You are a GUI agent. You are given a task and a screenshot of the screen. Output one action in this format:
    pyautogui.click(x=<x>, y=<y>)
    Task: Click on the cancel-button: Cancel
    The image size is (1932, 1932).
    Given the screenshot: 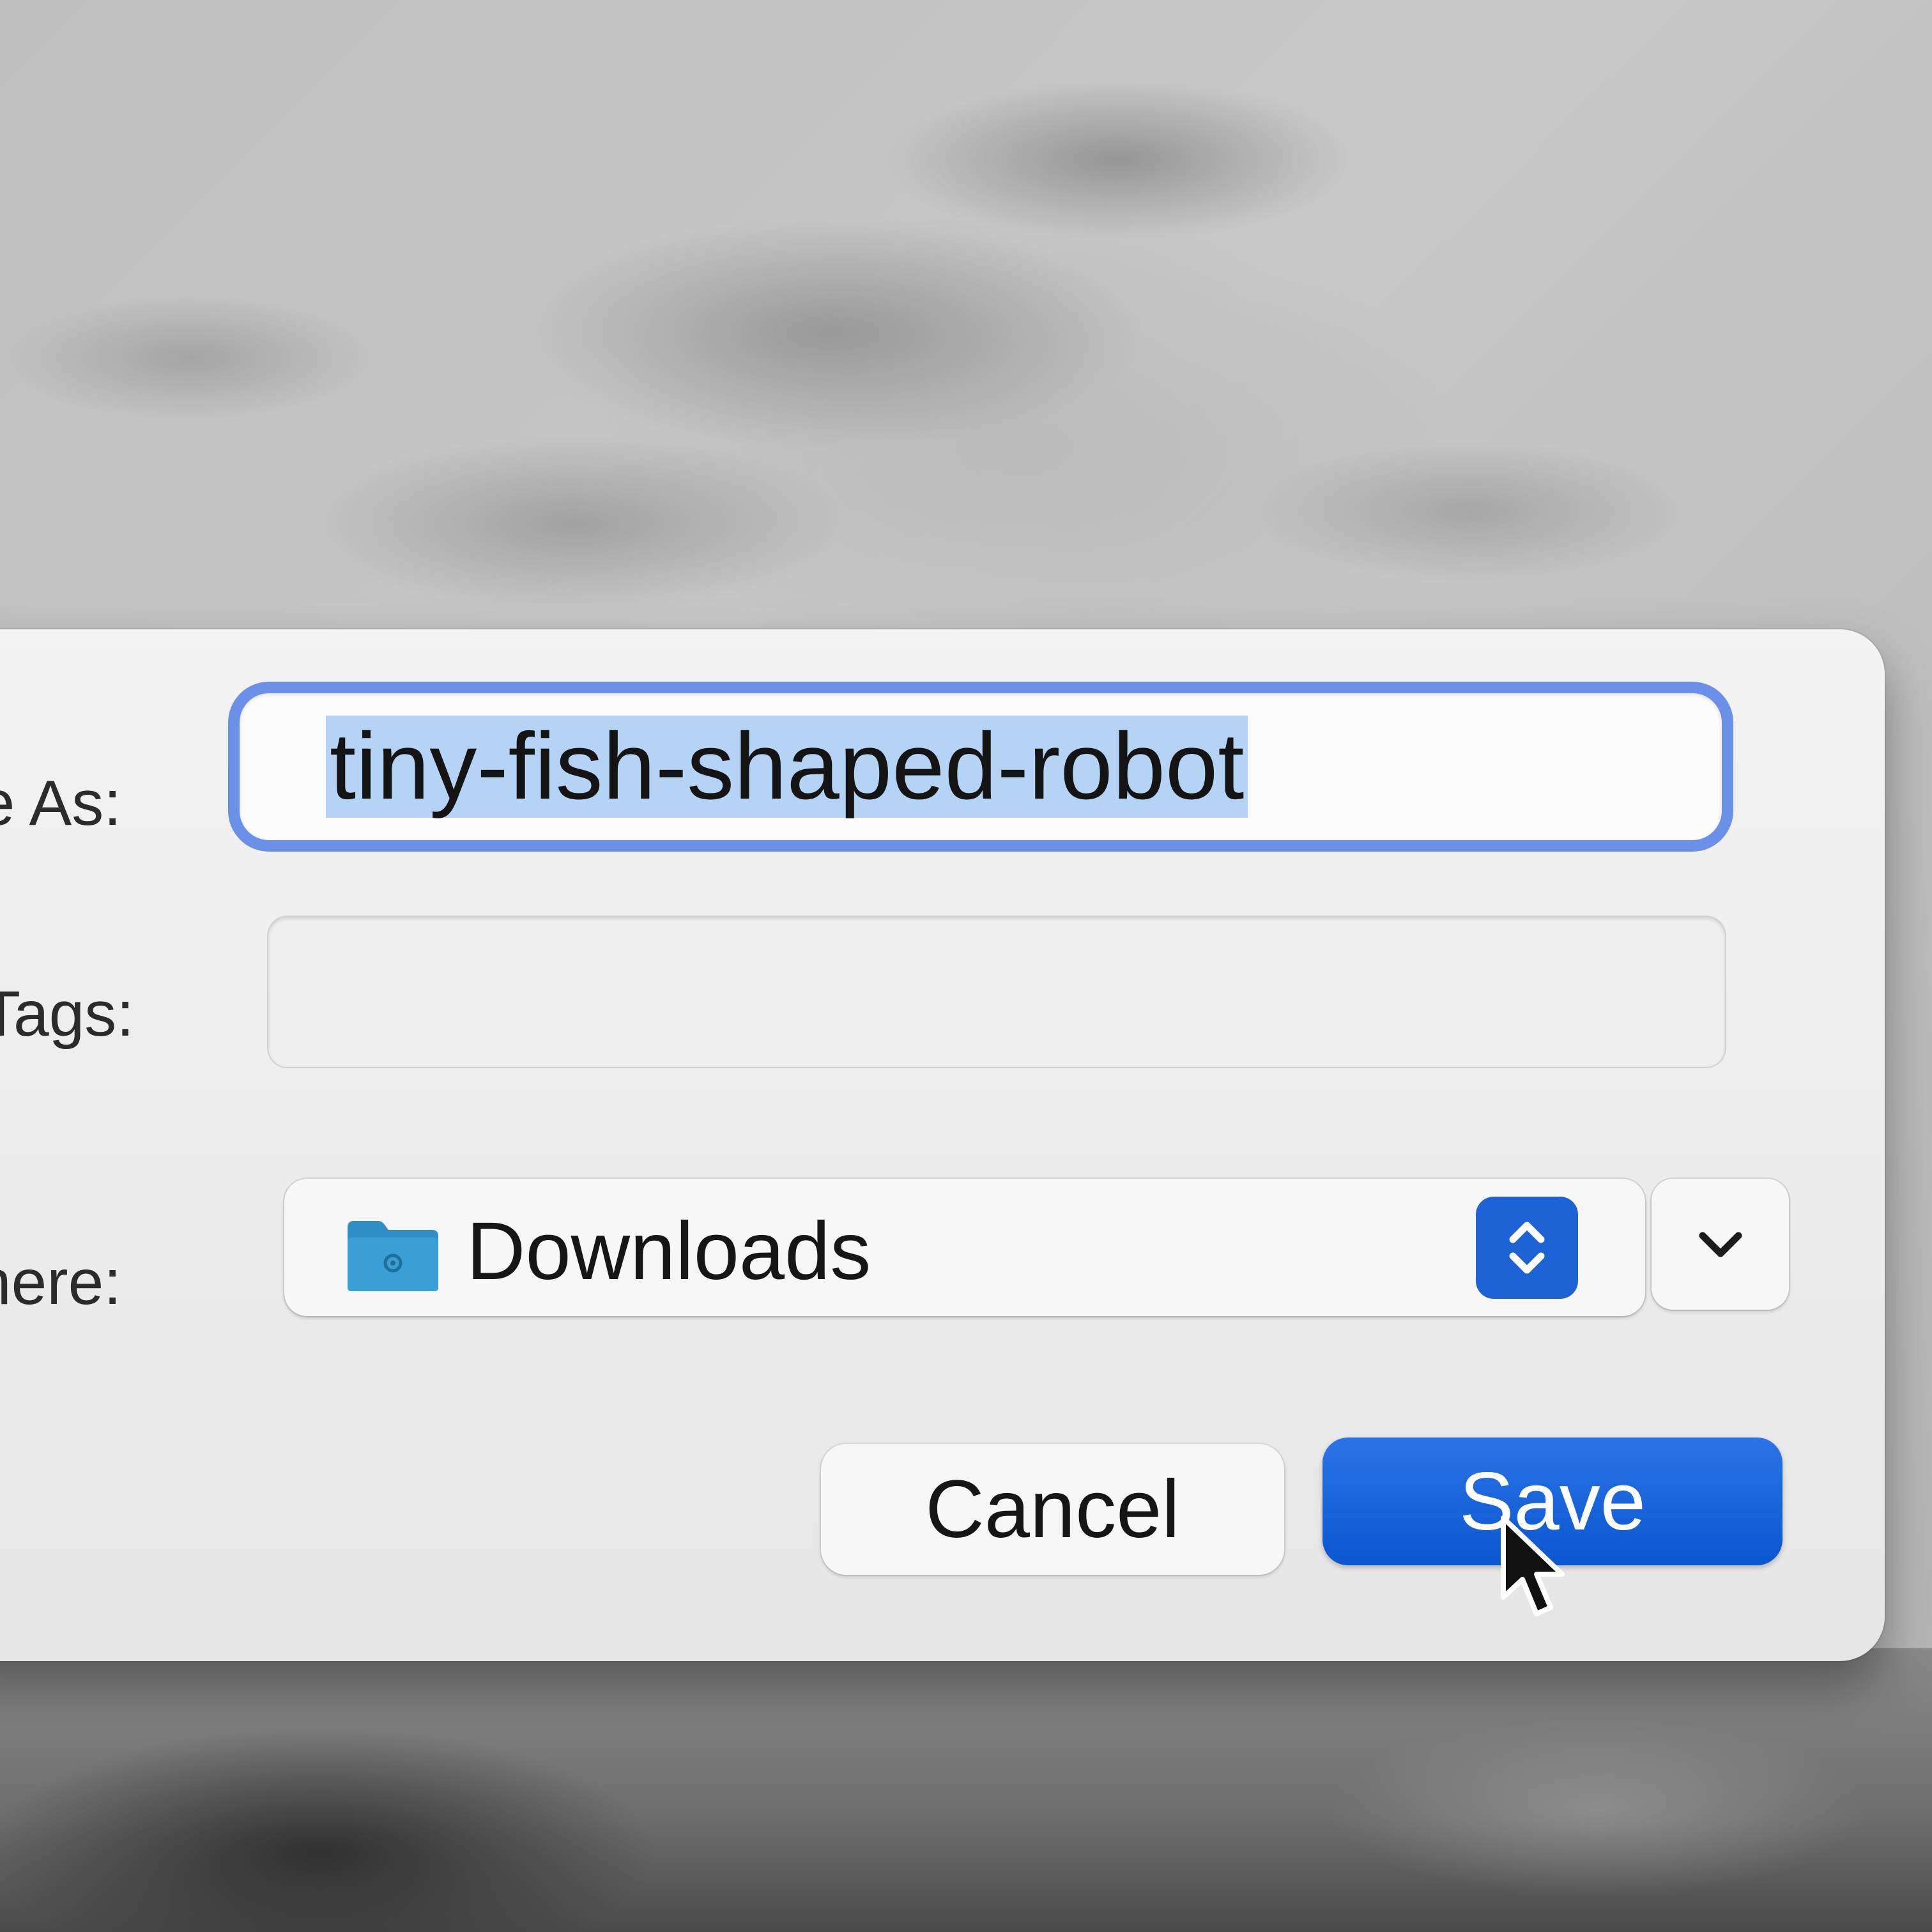 What is the action you would take?
    pyautogui.click(x=1052, y=1509)
    